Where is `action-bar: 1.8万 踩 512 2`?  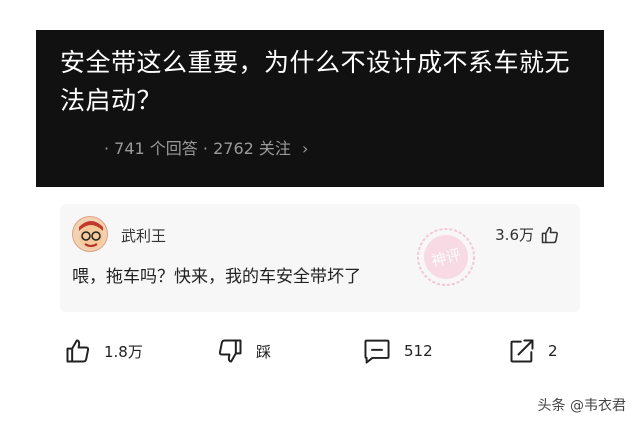 action-bar: 1.8万 踩 512 2 is located at coordinates (320, 351).